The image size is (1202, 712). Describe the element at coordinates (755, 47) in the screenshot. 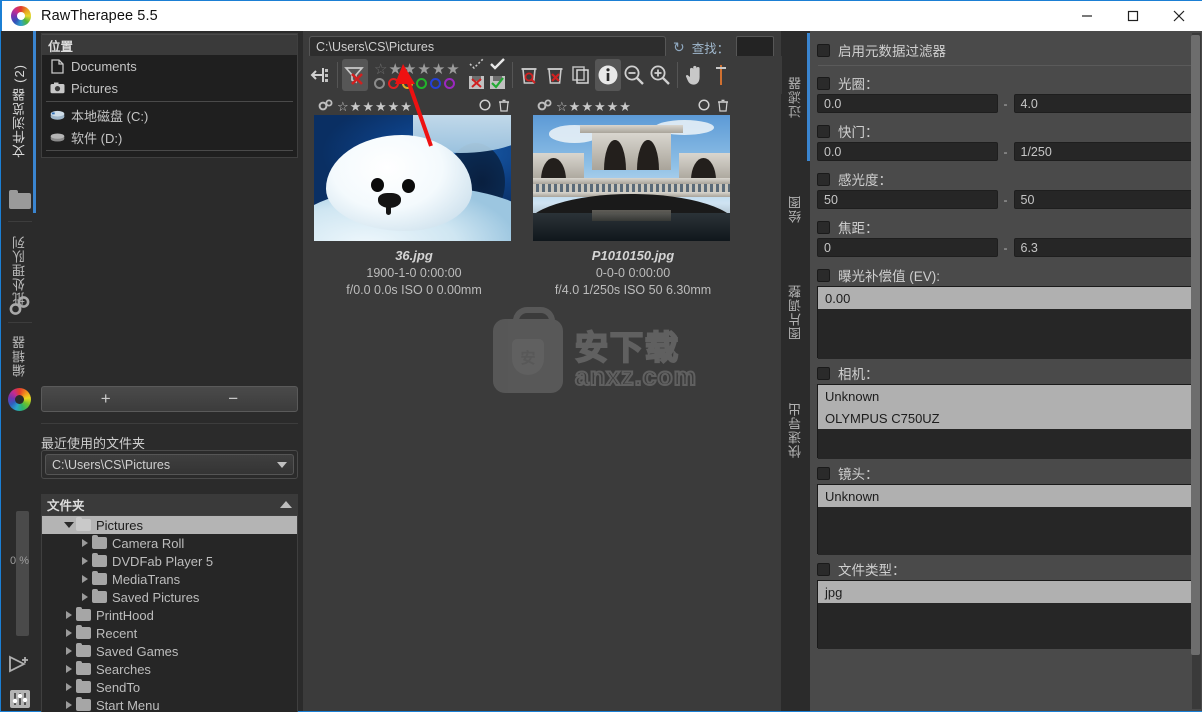

I see `find-input` at that location.